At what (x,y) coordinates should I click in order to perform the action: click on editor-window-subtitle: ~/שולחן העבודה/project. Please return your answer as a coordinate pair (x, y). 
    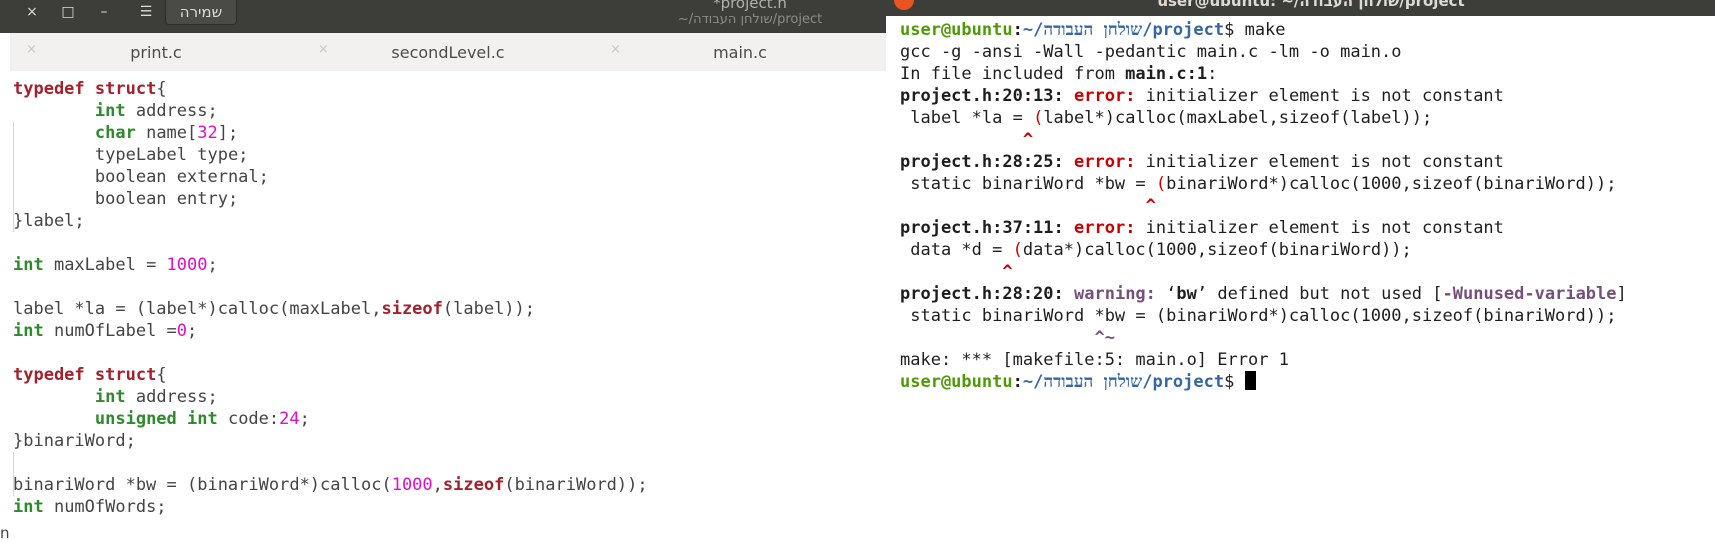
    Looking at the image, I should click on (750, 19).